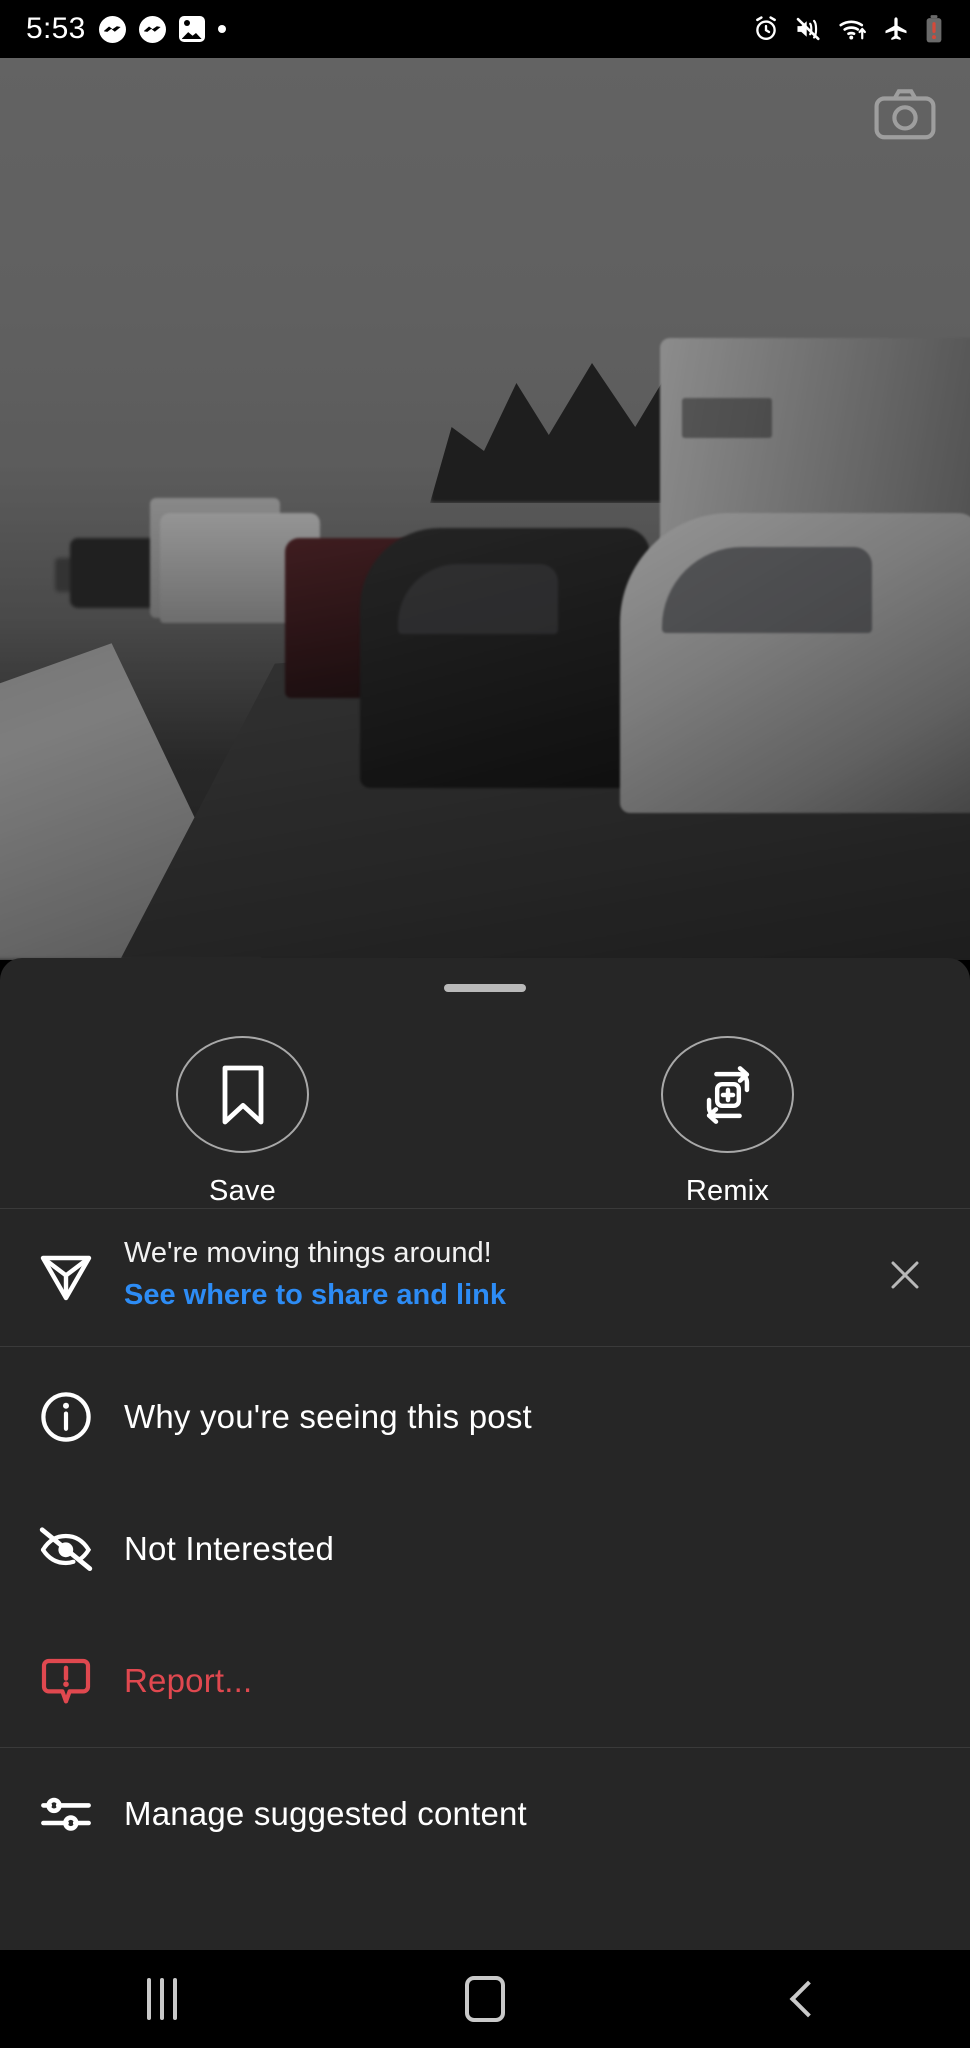 The width and height of the screenshot is (970, 2048). I want to click on alarm-icon, so click(766, 28).